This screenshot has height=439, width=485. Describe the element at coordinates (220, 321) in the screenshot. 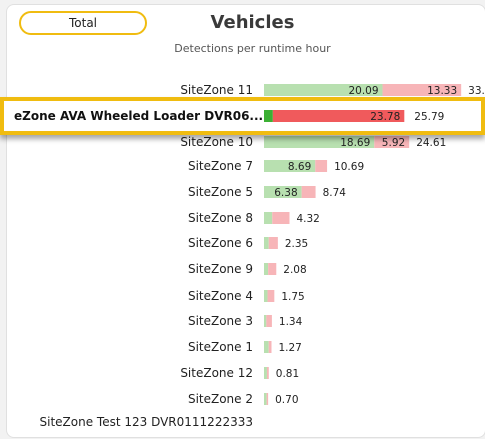

I see `category-label: SiteZone 3` at that location.